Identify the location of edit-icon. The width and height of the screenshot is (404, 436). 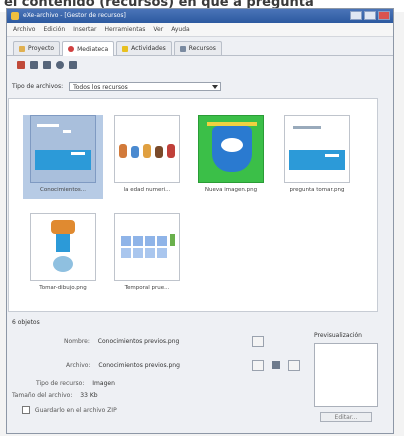
(258, 341).